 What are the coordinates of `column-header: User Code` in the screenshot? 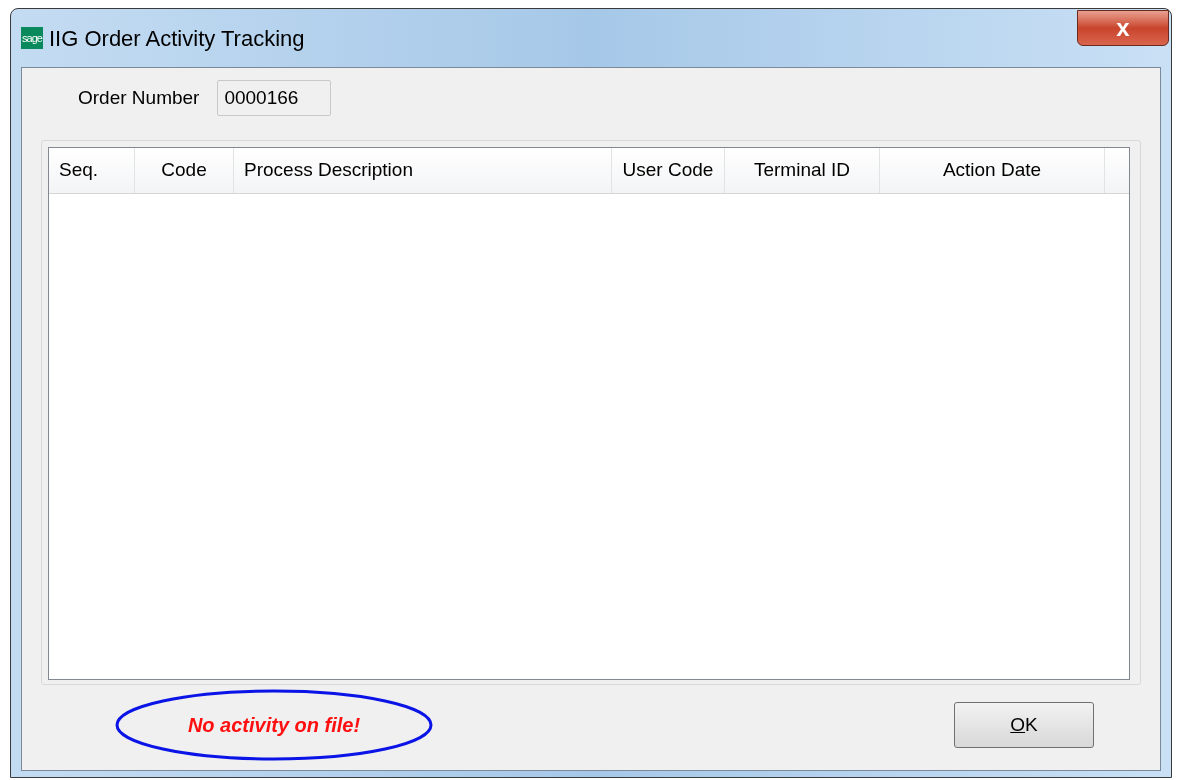 It's located at (668, 170).